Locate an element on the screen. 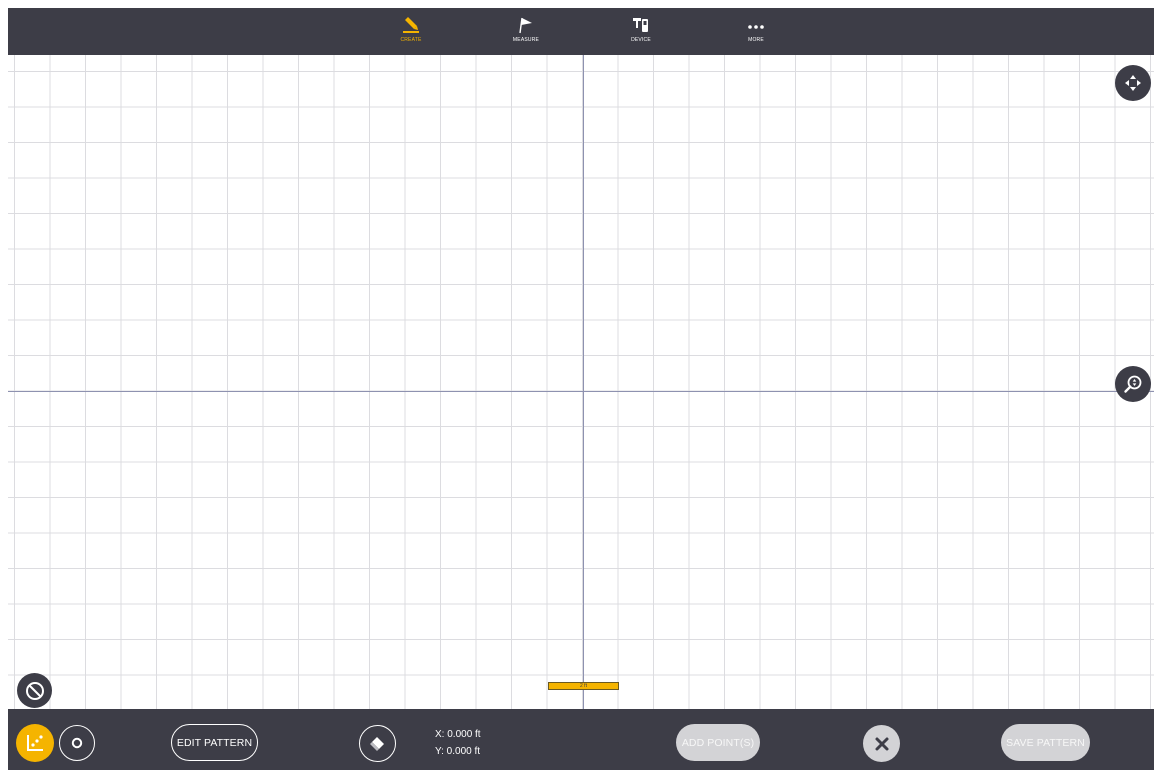  save-pattern-label: SAVE PATTERN is located at coordinates (1045, 742).